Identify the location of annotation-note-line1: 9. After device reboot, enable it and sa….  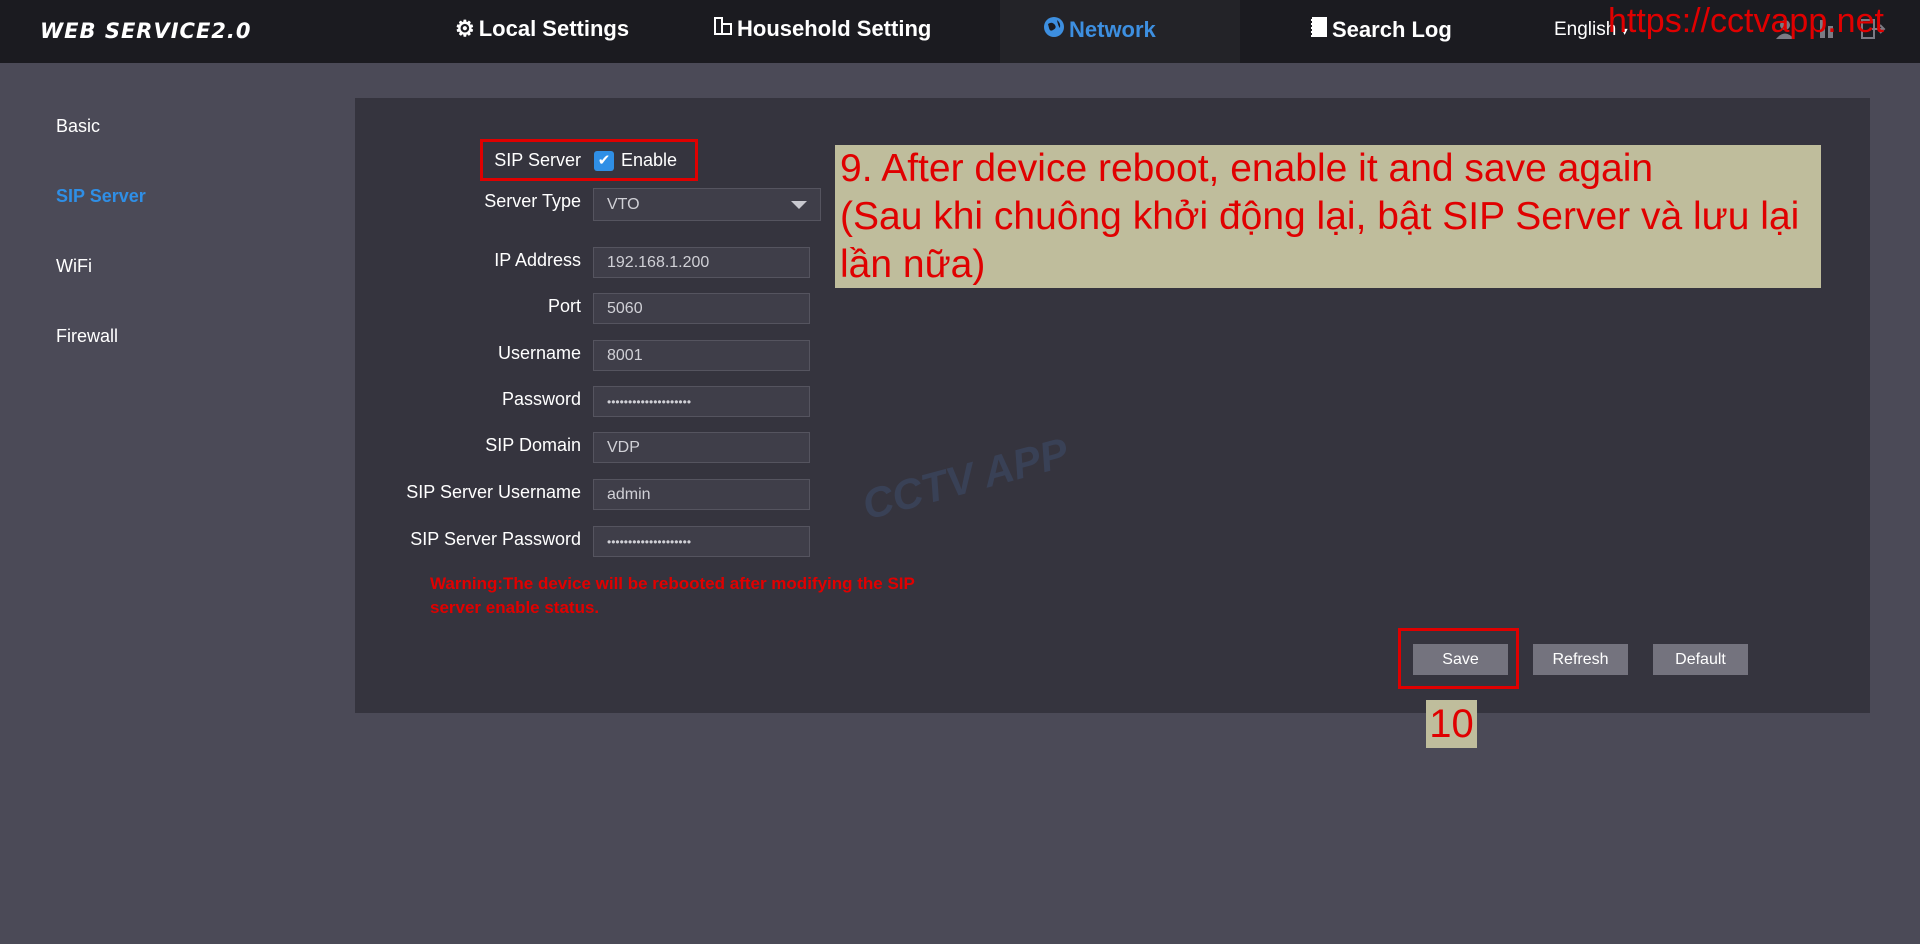
(1247, 168).